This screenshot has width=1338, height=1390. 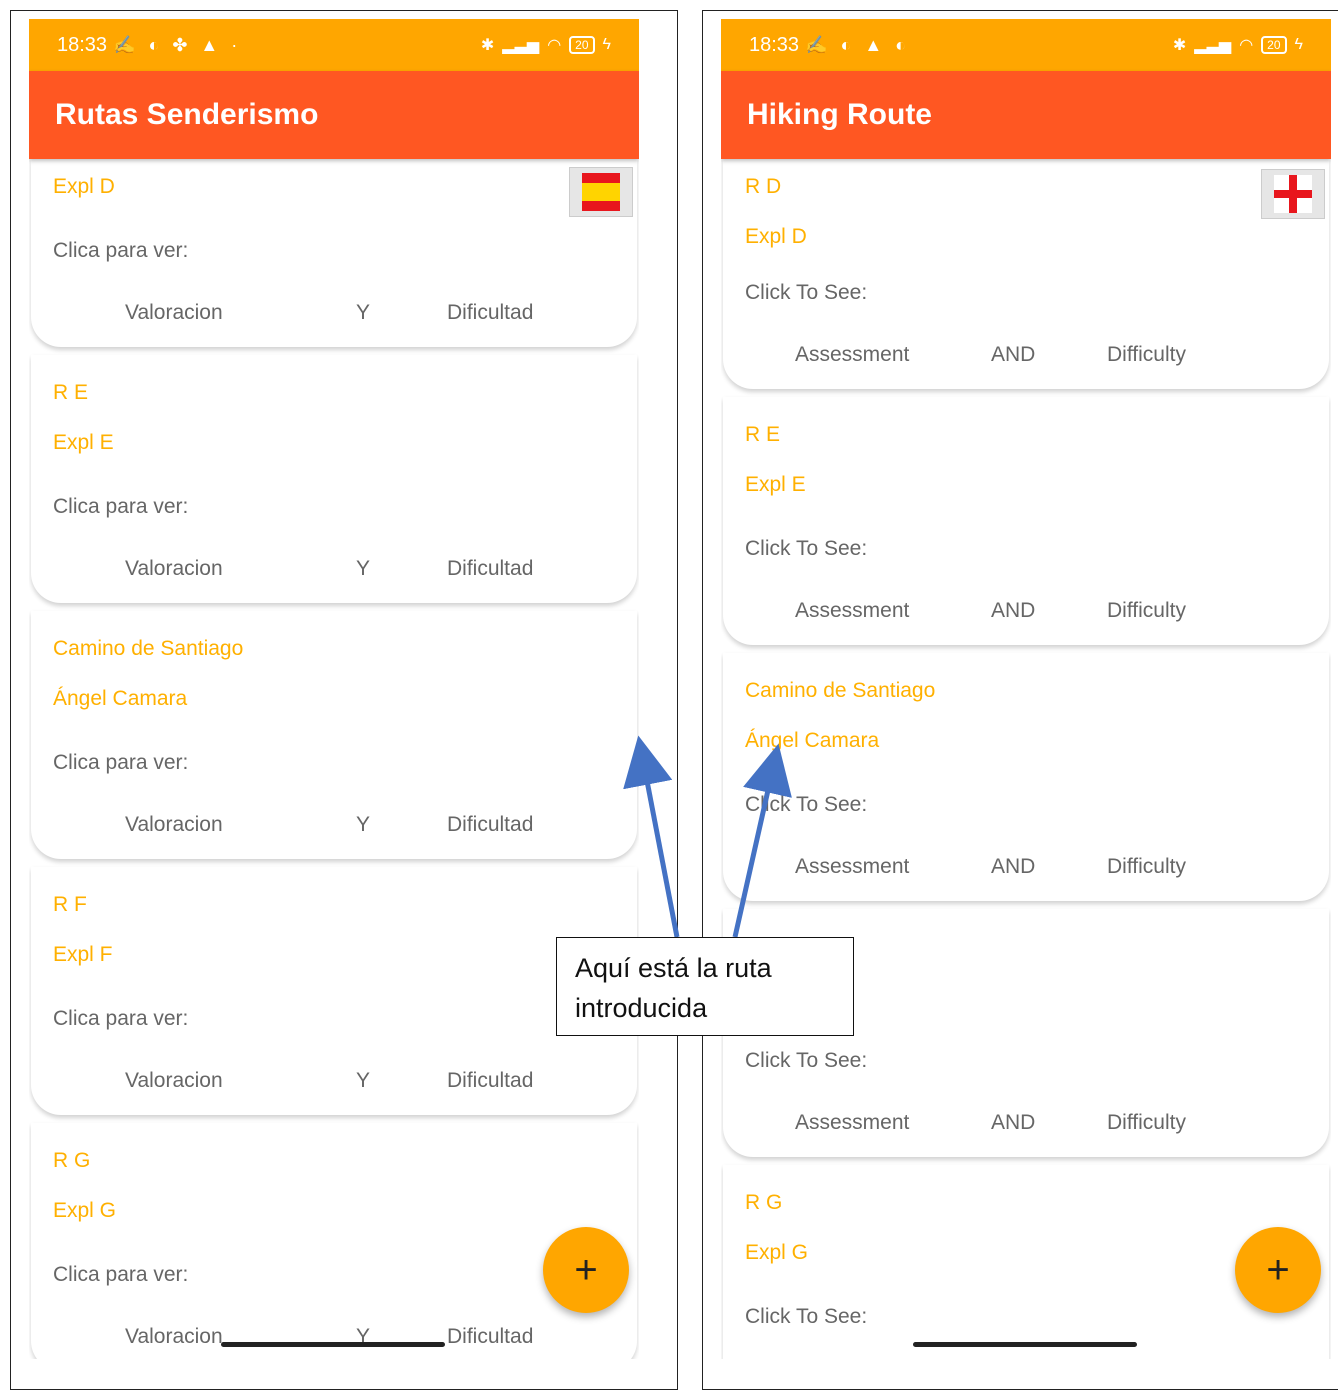 What do you see at coordinates (858, 44) in the screenshot?
I see `notification-icons: ✍ ◐ ▲ ◐` at bounding box center [858, 44].